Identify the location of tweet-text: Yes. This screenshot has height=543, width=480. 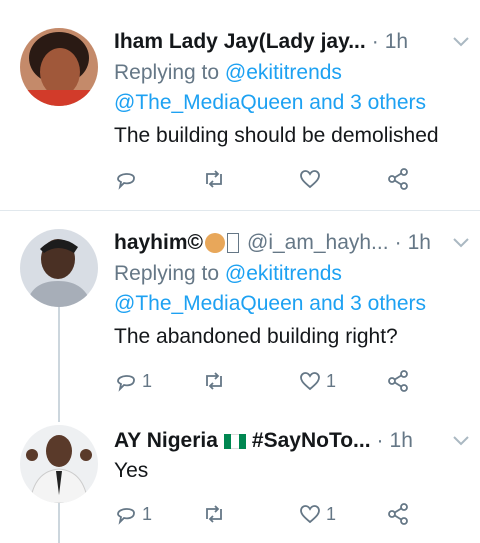
(131, 470).